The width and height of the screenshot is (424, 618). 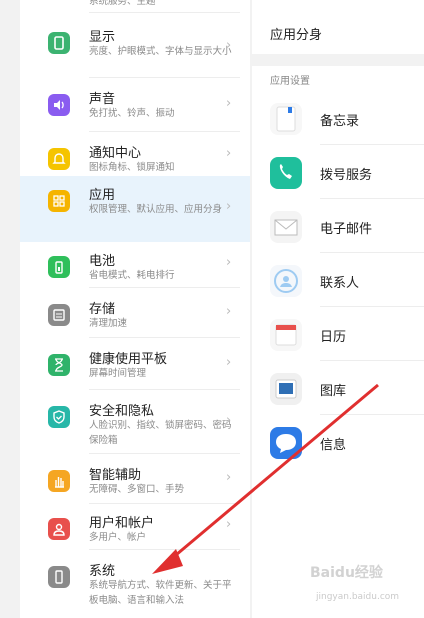 I want to click on bell-icon, so click(x=59, y=159).